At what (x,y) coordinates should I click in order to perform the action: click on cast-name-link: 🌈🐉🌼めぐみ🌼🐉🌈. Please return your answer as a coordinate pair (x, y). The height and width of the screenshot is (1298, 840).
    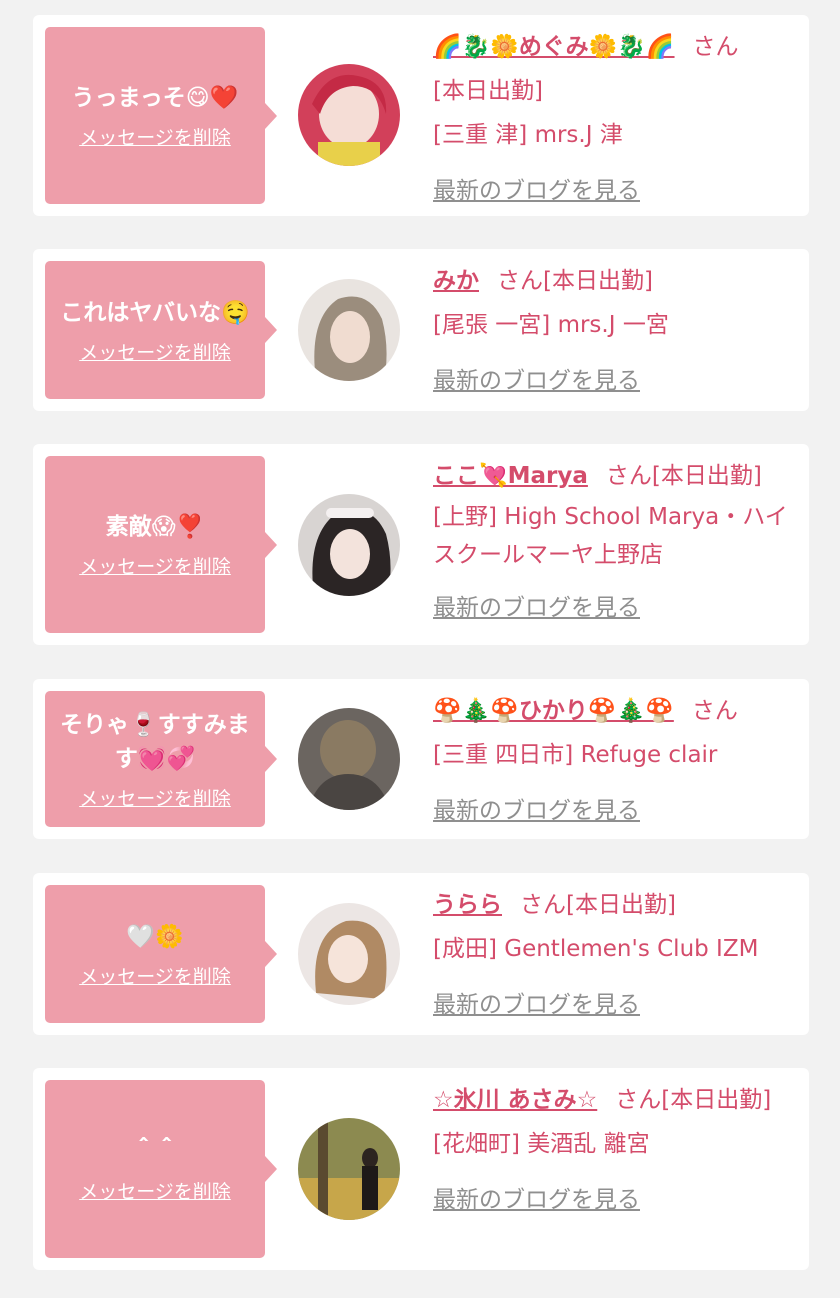
    Looking at the image, I should click on (554, 47).